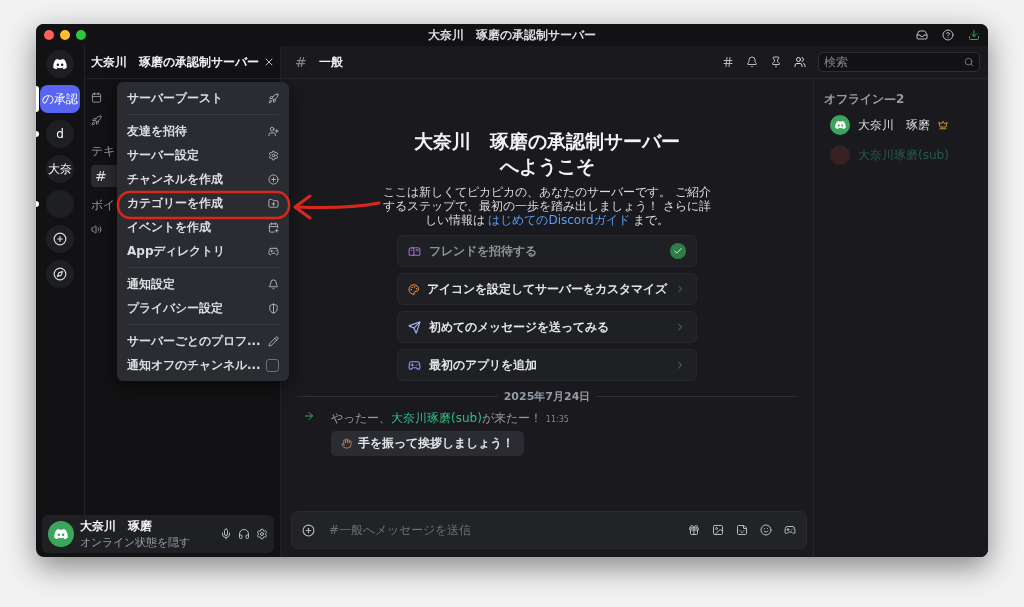  I want to click on user-plus-icon, so click(273, 131).